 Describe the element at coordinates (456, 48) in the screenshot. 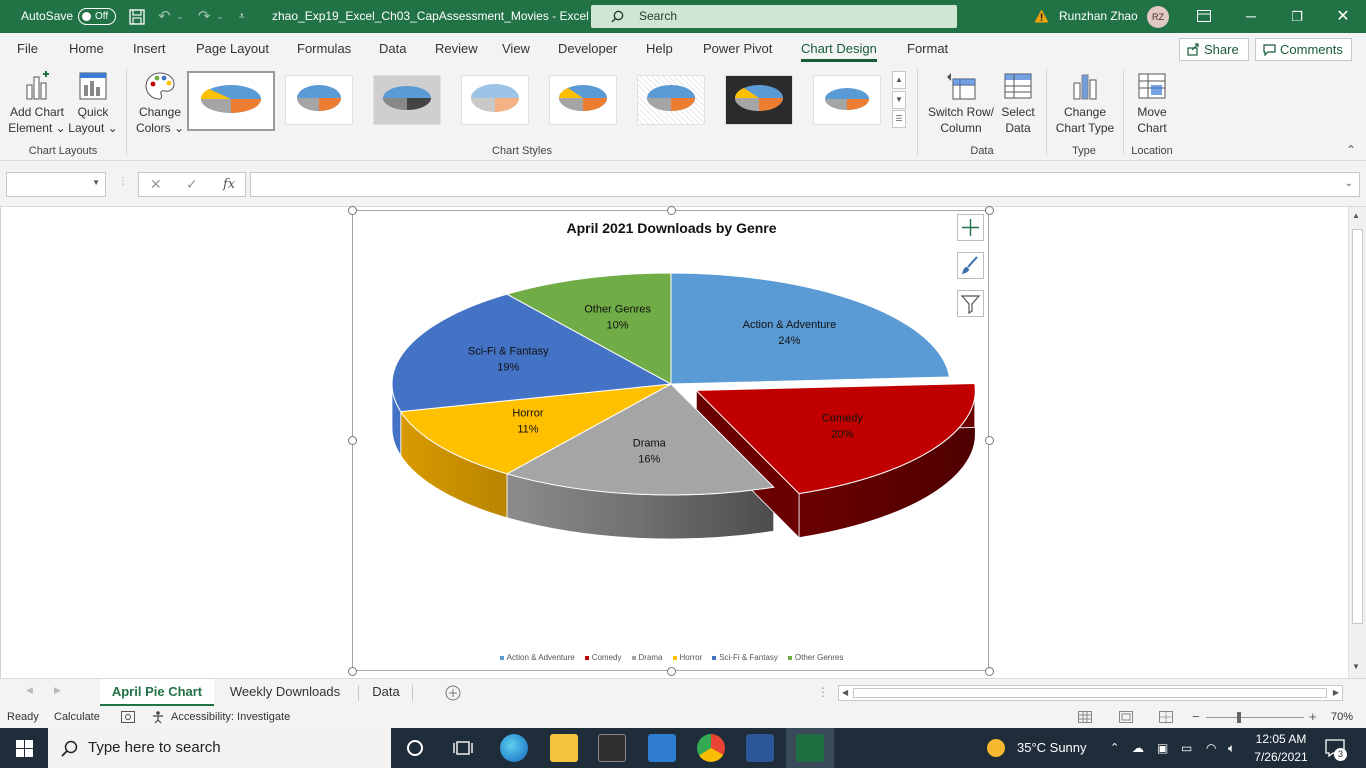

I see `tab-review: Review` at that location.